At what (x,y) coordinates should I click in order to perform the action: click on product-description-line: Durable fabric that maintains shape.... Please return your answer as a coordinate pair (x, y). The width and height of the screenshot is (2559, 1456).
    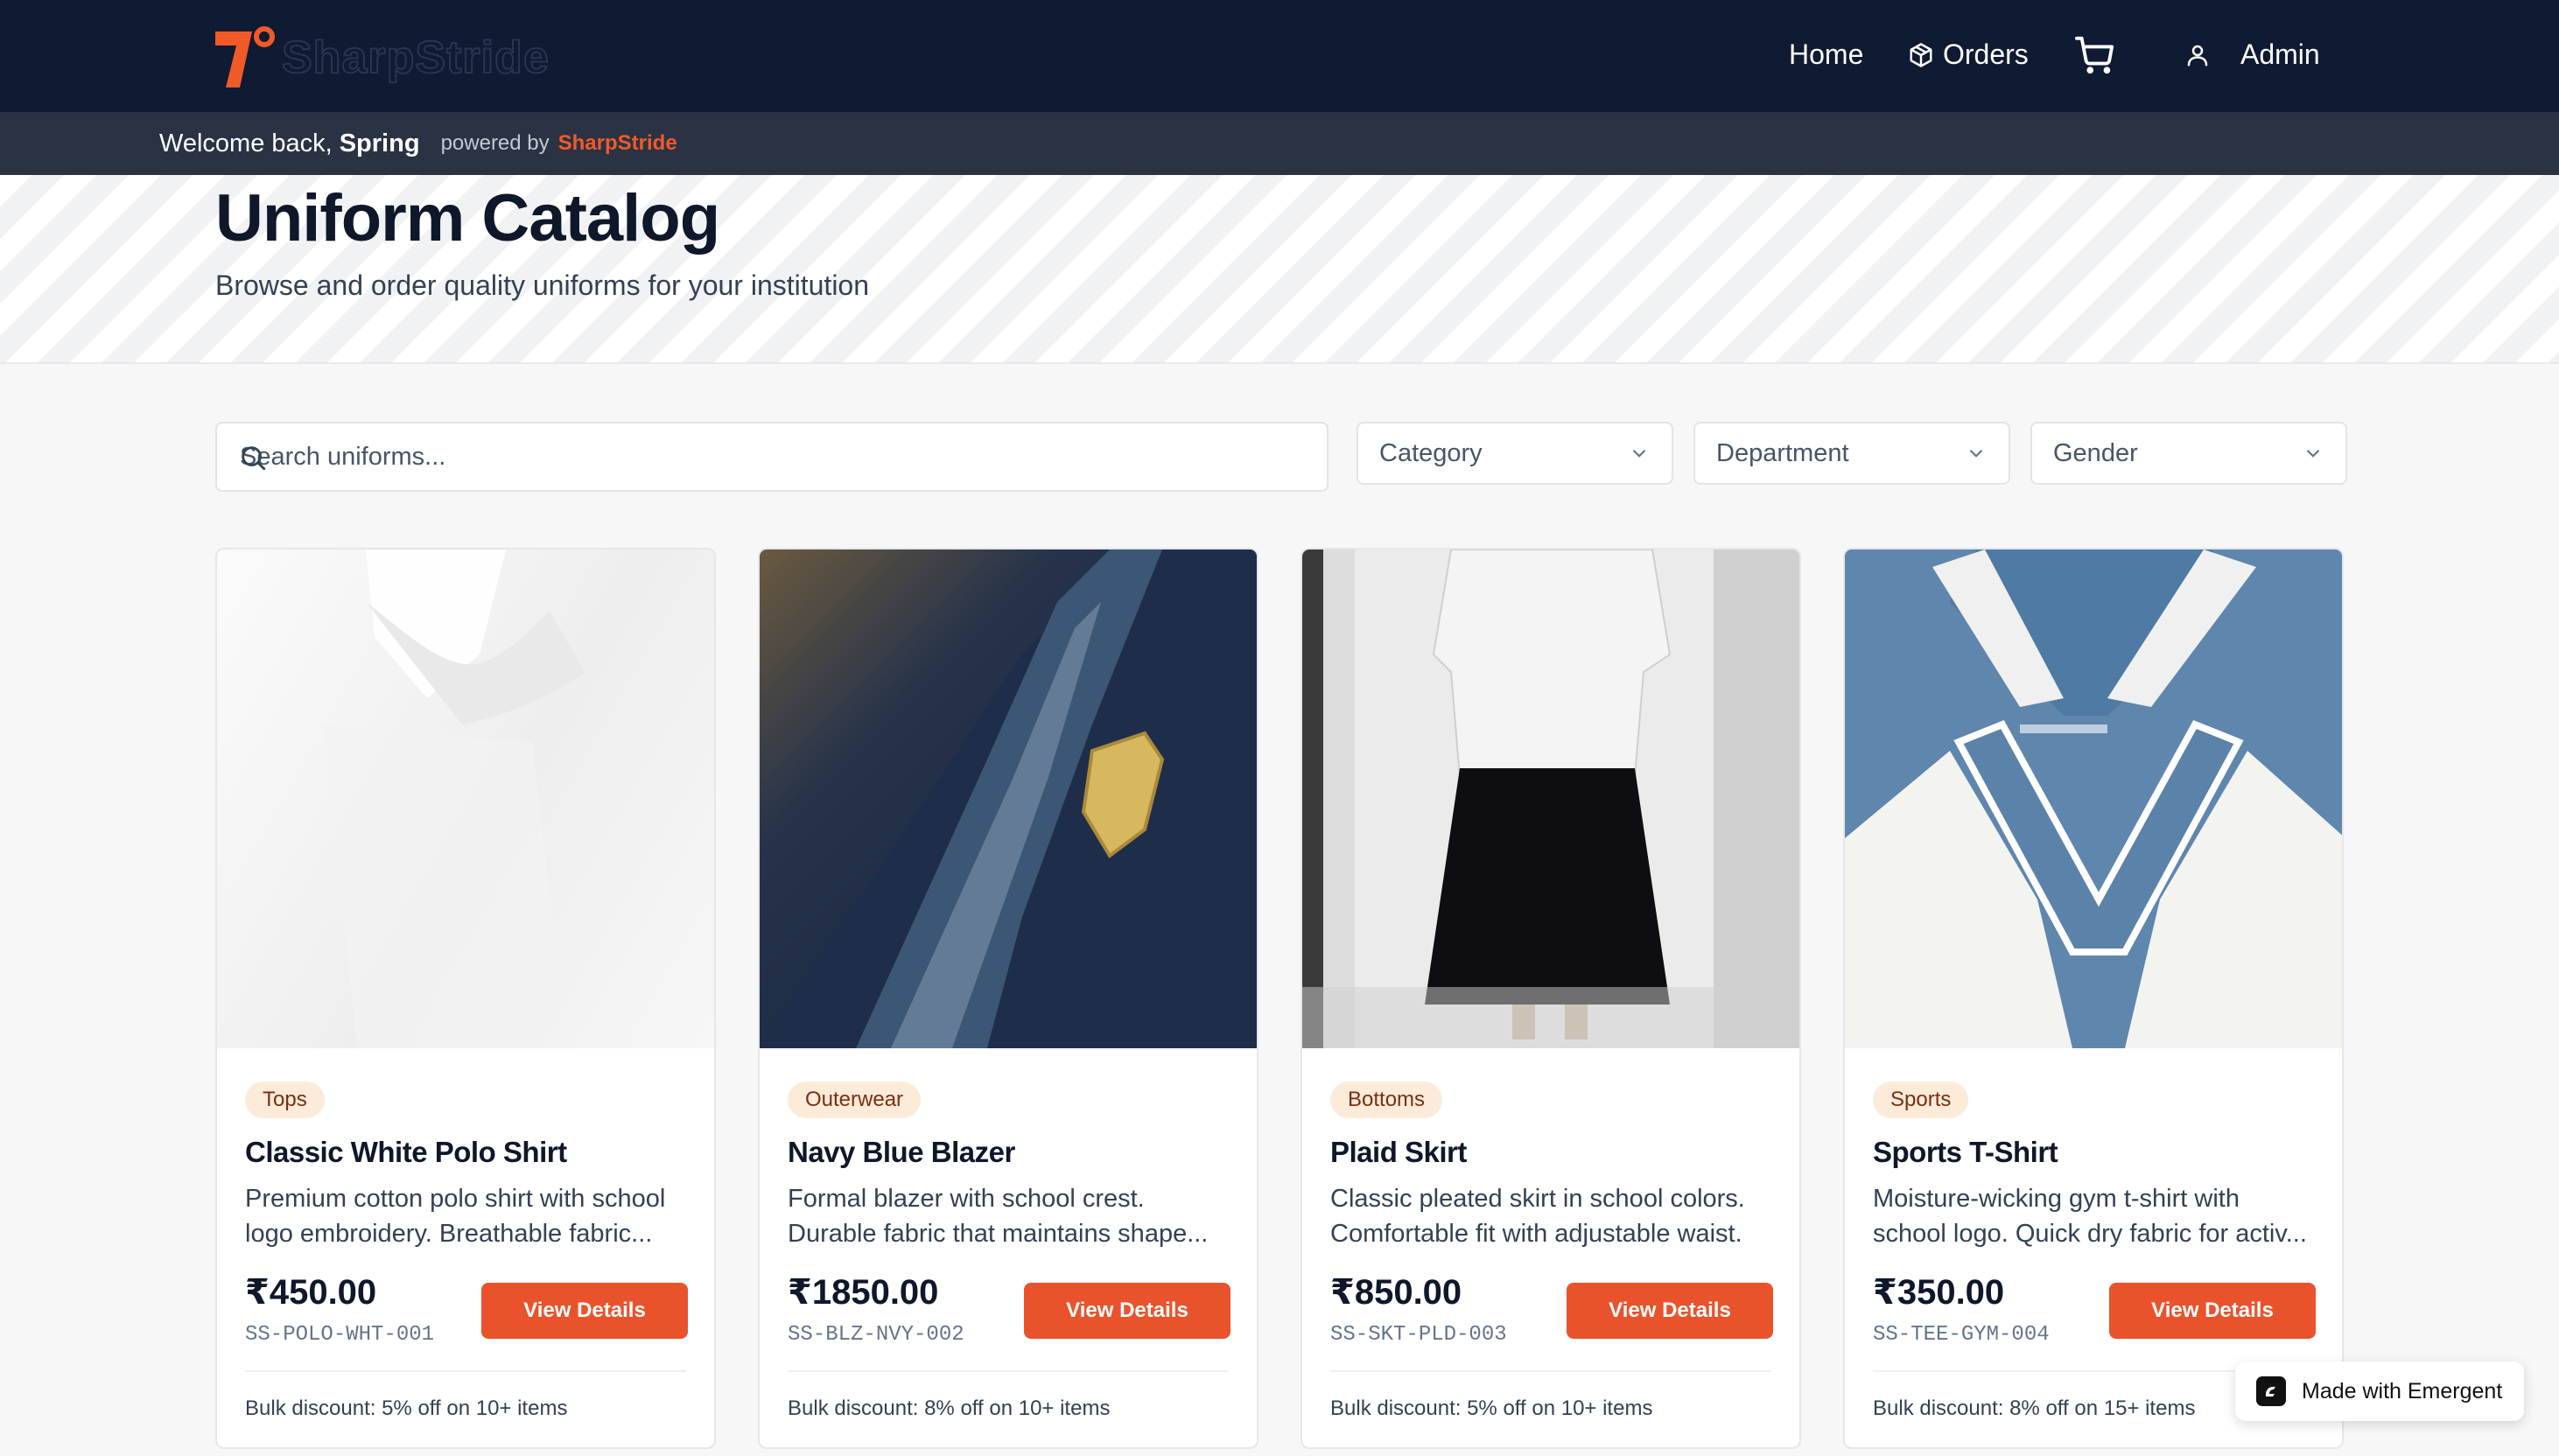
    Looking at the image, I should click on (998, 1234).